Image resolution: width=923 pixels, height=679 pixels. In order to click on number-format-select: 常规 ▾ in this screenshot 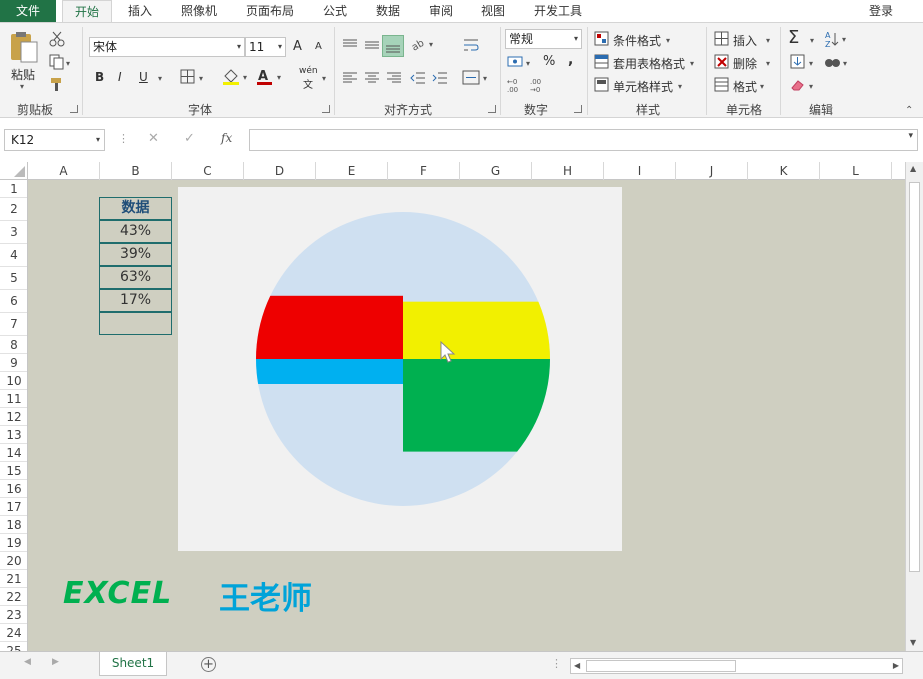, I will do `click(543, 39)`.